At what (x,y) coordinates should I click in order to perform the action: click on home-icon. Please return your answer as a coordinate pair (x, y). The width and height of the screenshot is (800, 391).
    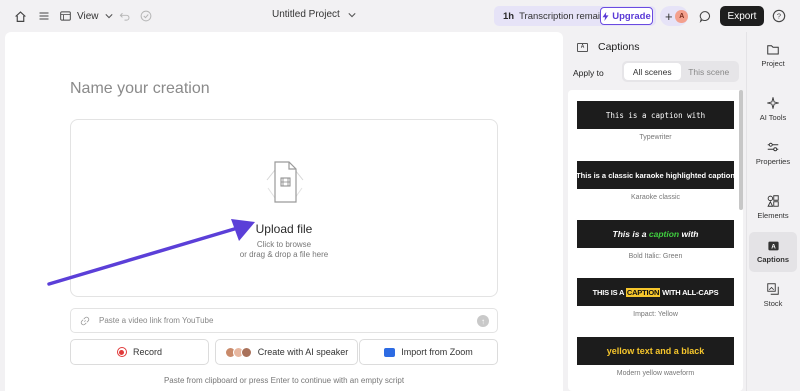
    Looking at the image, I should click on (20, 16).